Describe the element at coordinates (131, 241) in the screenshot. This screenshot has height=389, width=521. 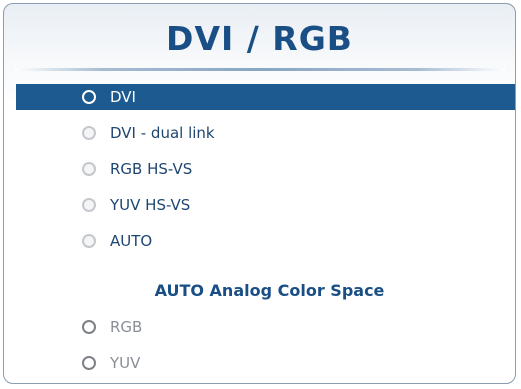
I see `option-label: AUTO` at that location.